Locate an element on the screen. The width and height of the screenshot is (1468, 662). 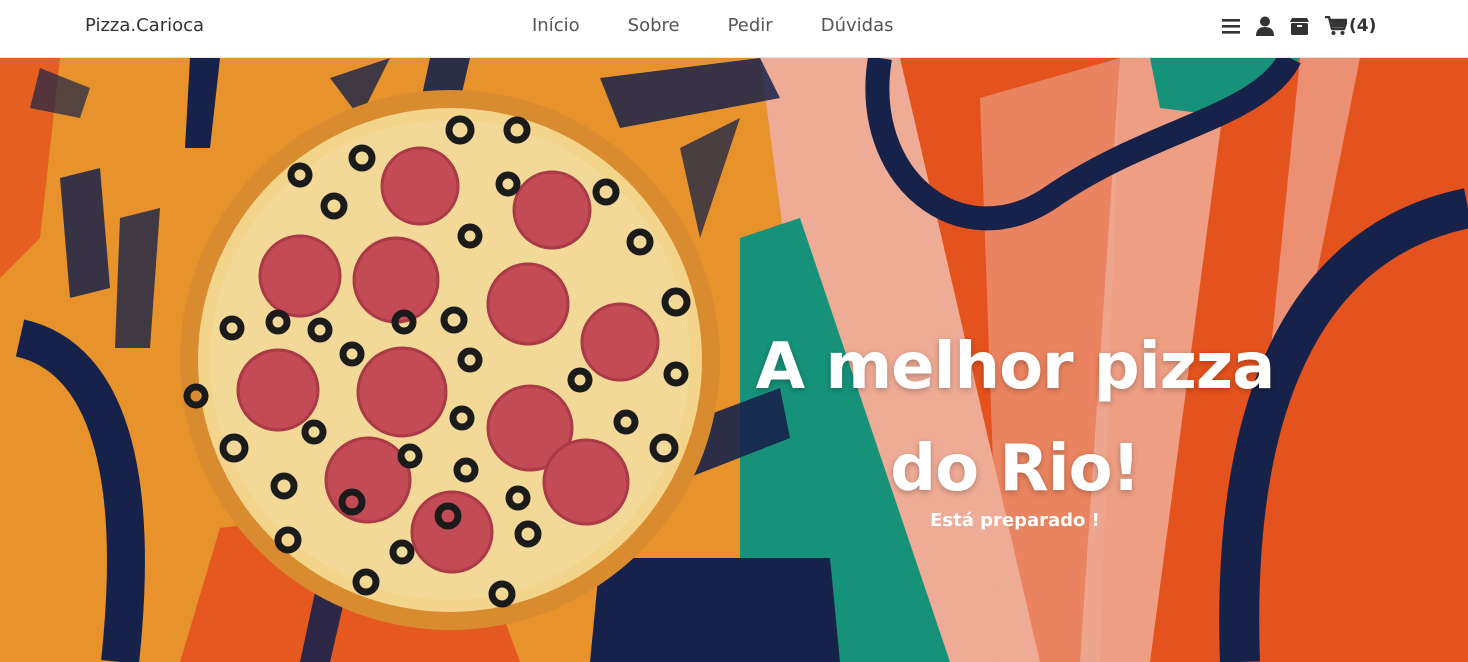
nav-link-duvidas: Dúvidas is located at coordinates (857, 25).